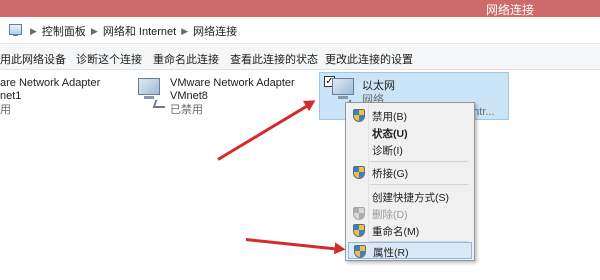  Describe the element at coordinates (410, 132) in the screenshot. I see `menu-item-status: 状态(U)` at that location.